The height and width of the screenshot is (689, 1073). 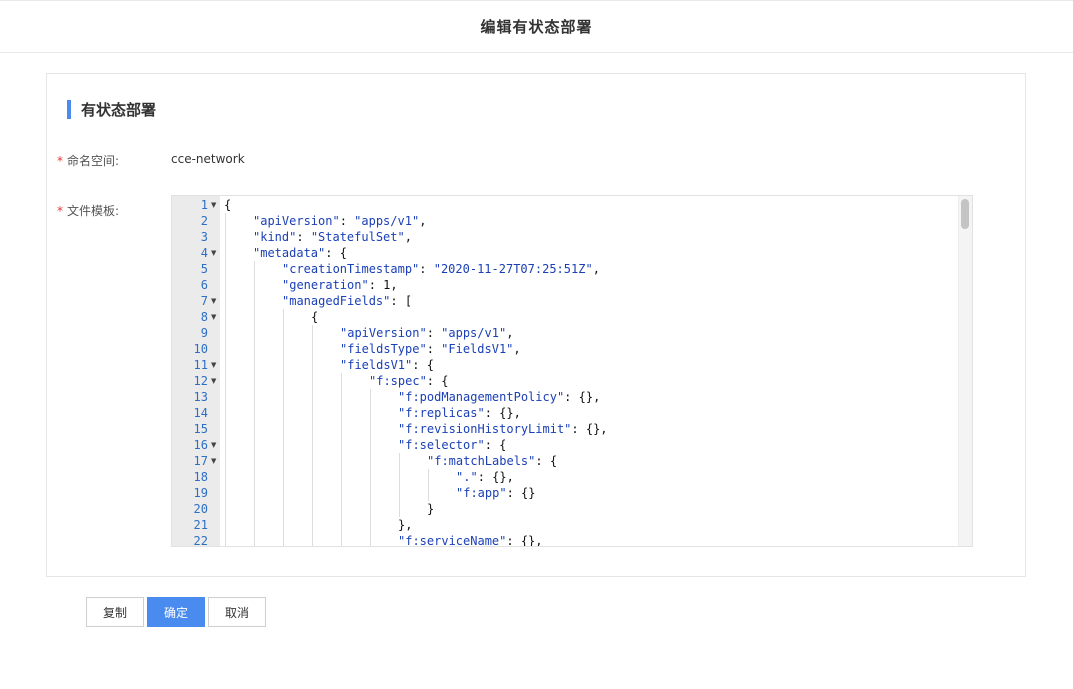 What do you see at coordinates (200, 540) in the screenshot?
I see `line-number: 22` at bounding box center [200, 540].